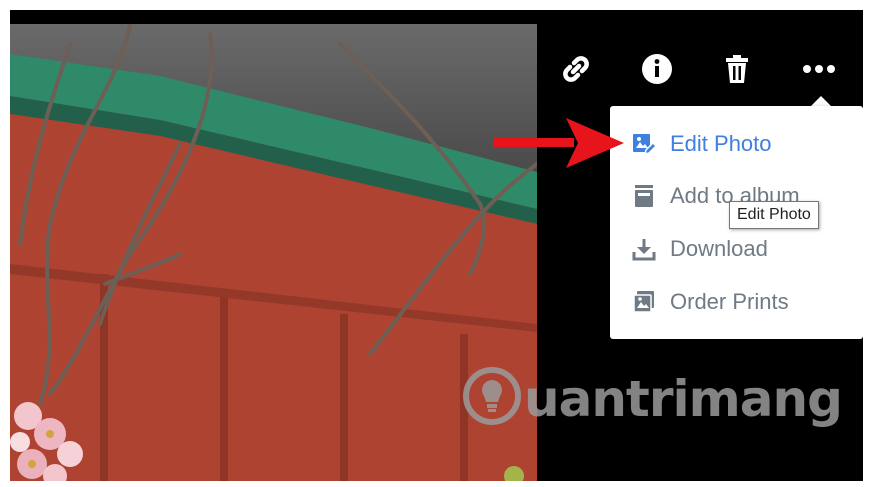 The width and height of the screenshot is (870, 487). I want to click on watermark-bulb-icon, so click(492, 398).